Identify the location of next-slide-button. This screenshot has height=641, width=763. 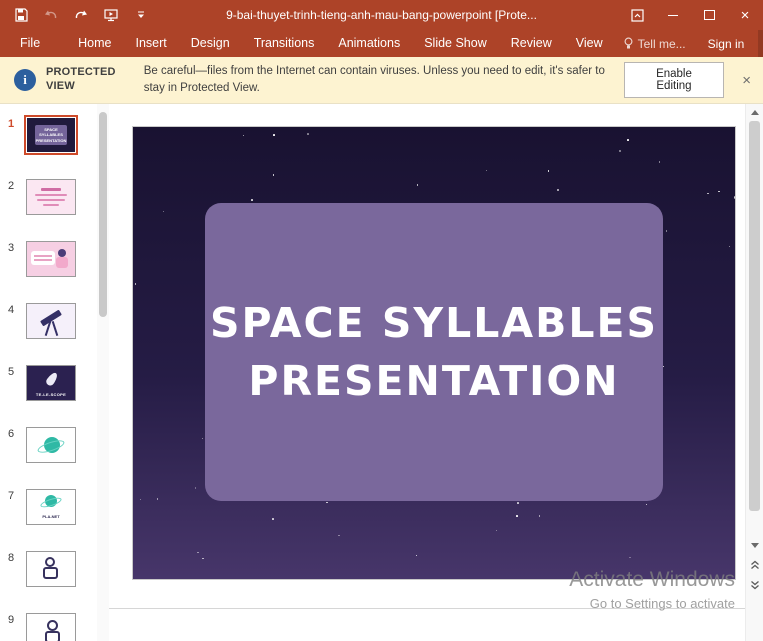
(754, 585).